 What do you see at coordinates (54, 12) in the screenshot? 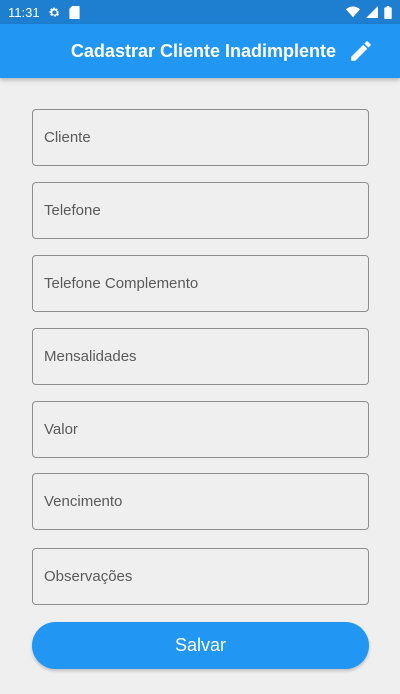
I see `settings-icon` at bounding box center [54, 12].